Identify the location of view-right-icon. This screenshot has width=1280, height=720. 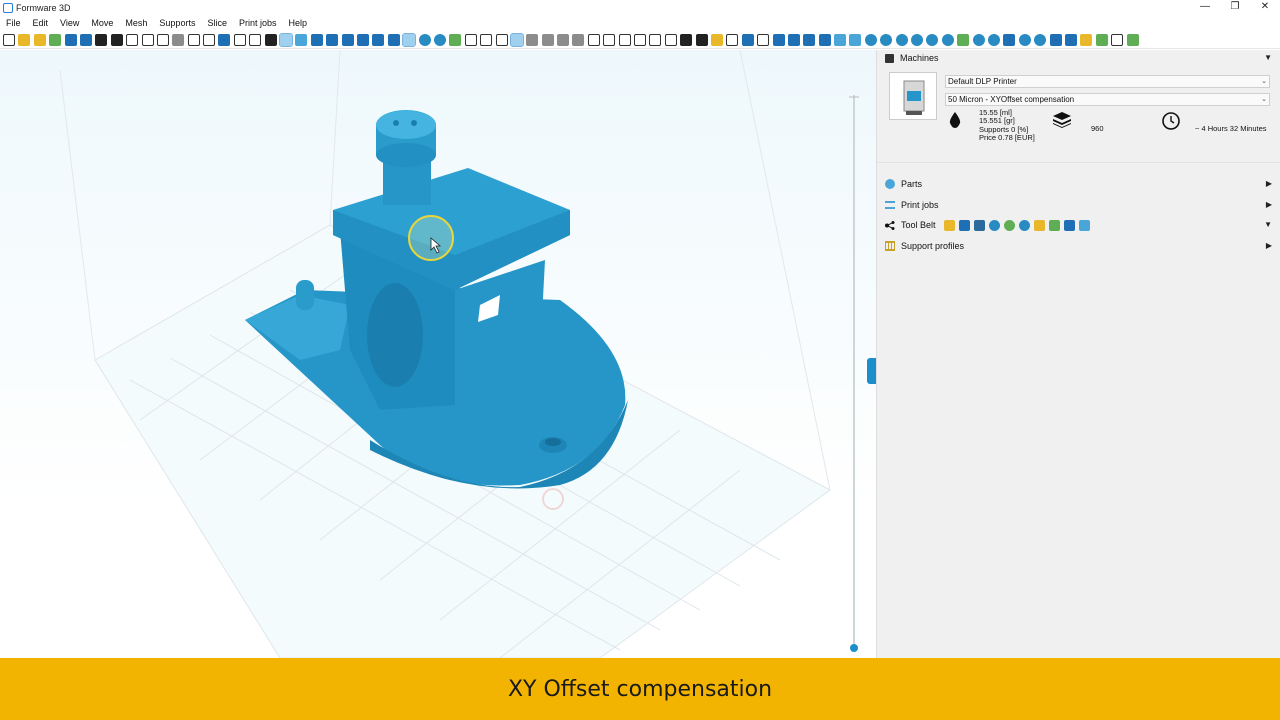
(347, 39).